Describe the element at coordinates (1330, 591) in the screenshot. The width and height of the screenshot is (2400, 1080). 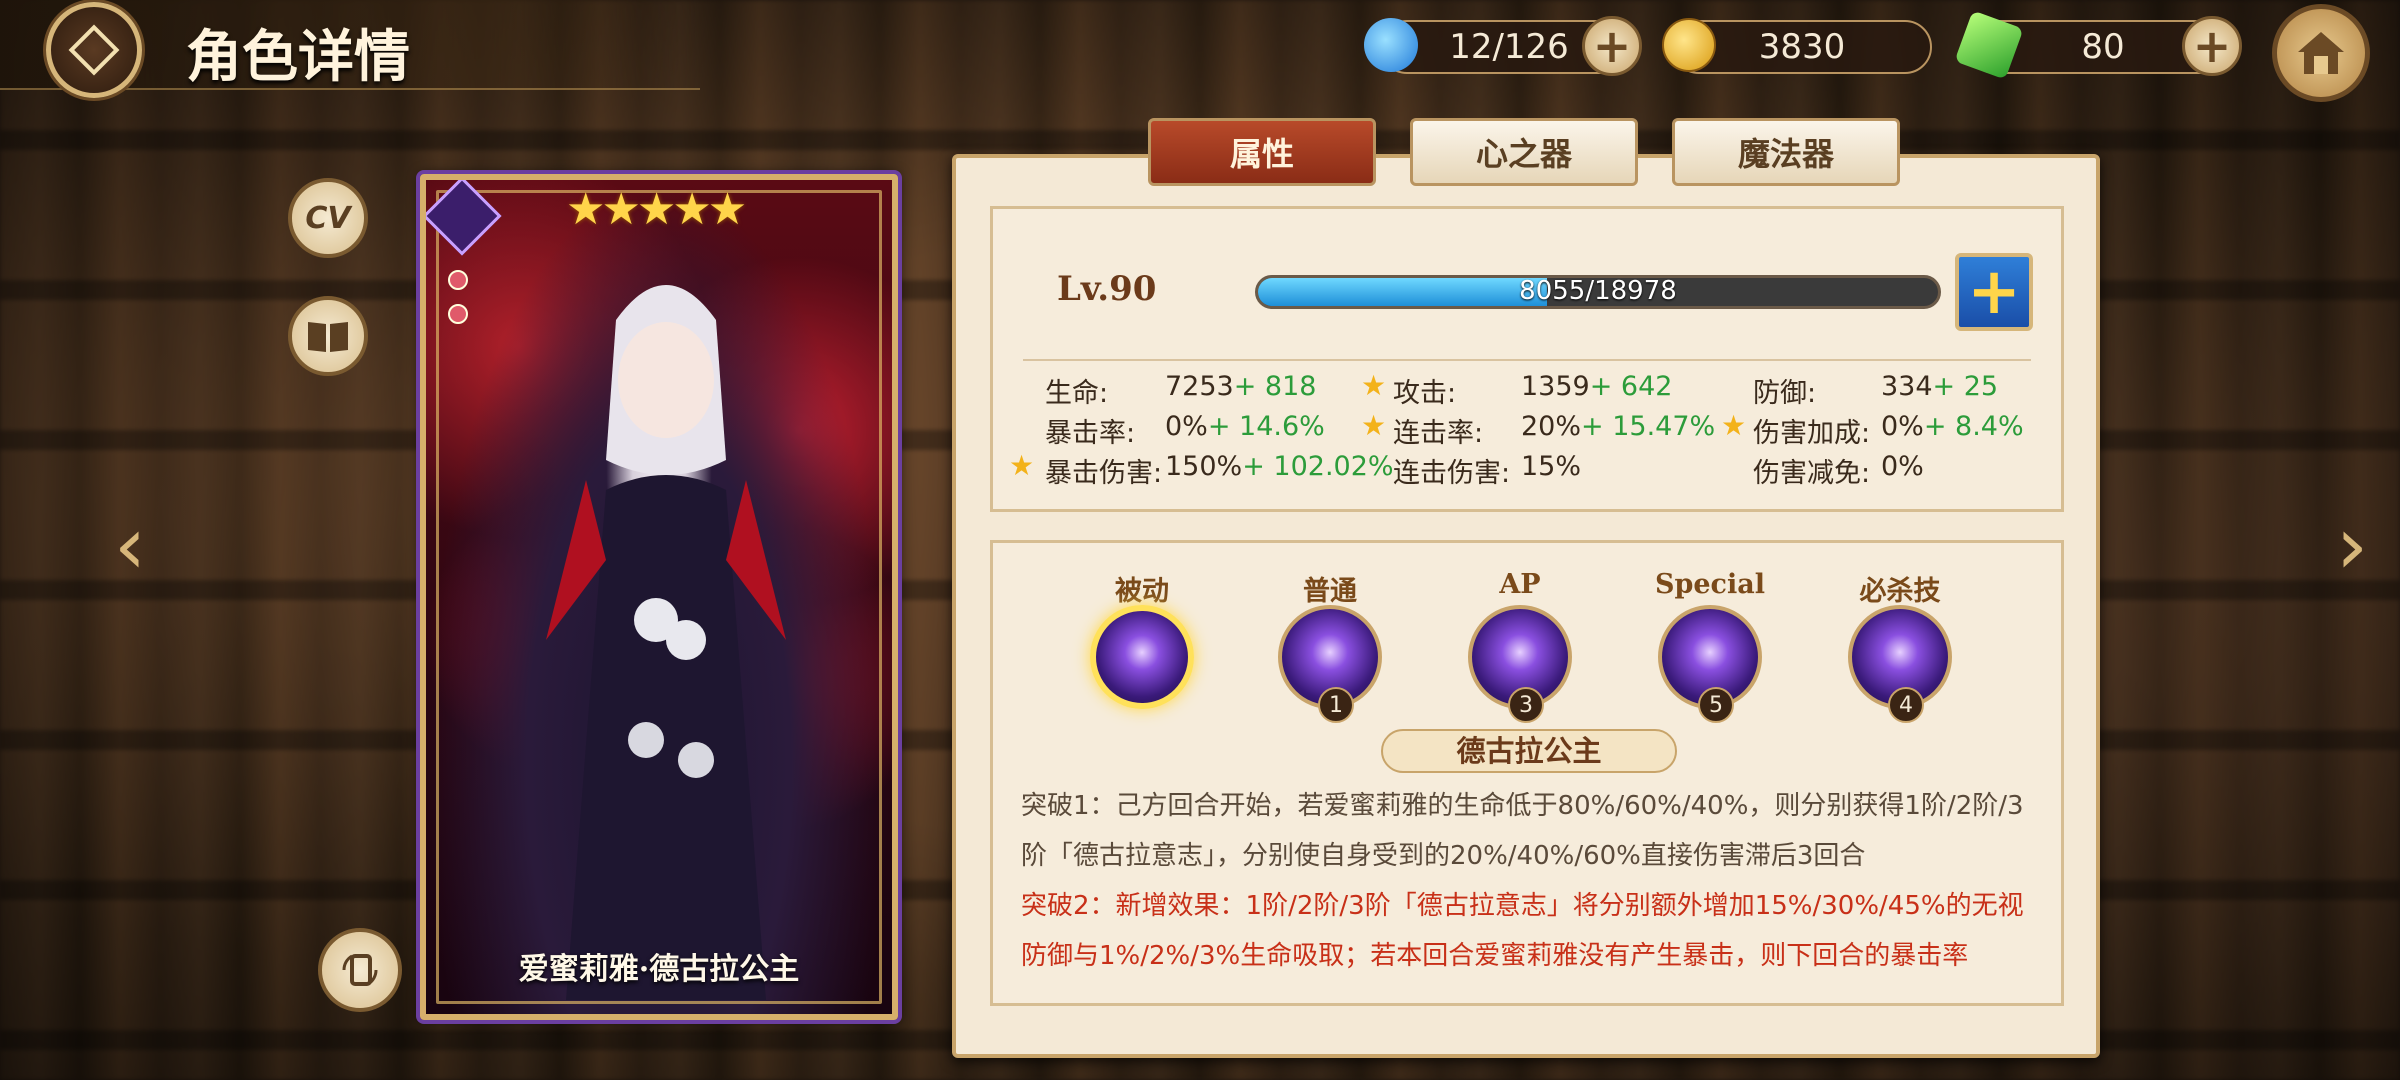
I see `skill-label: 普通` at that location.